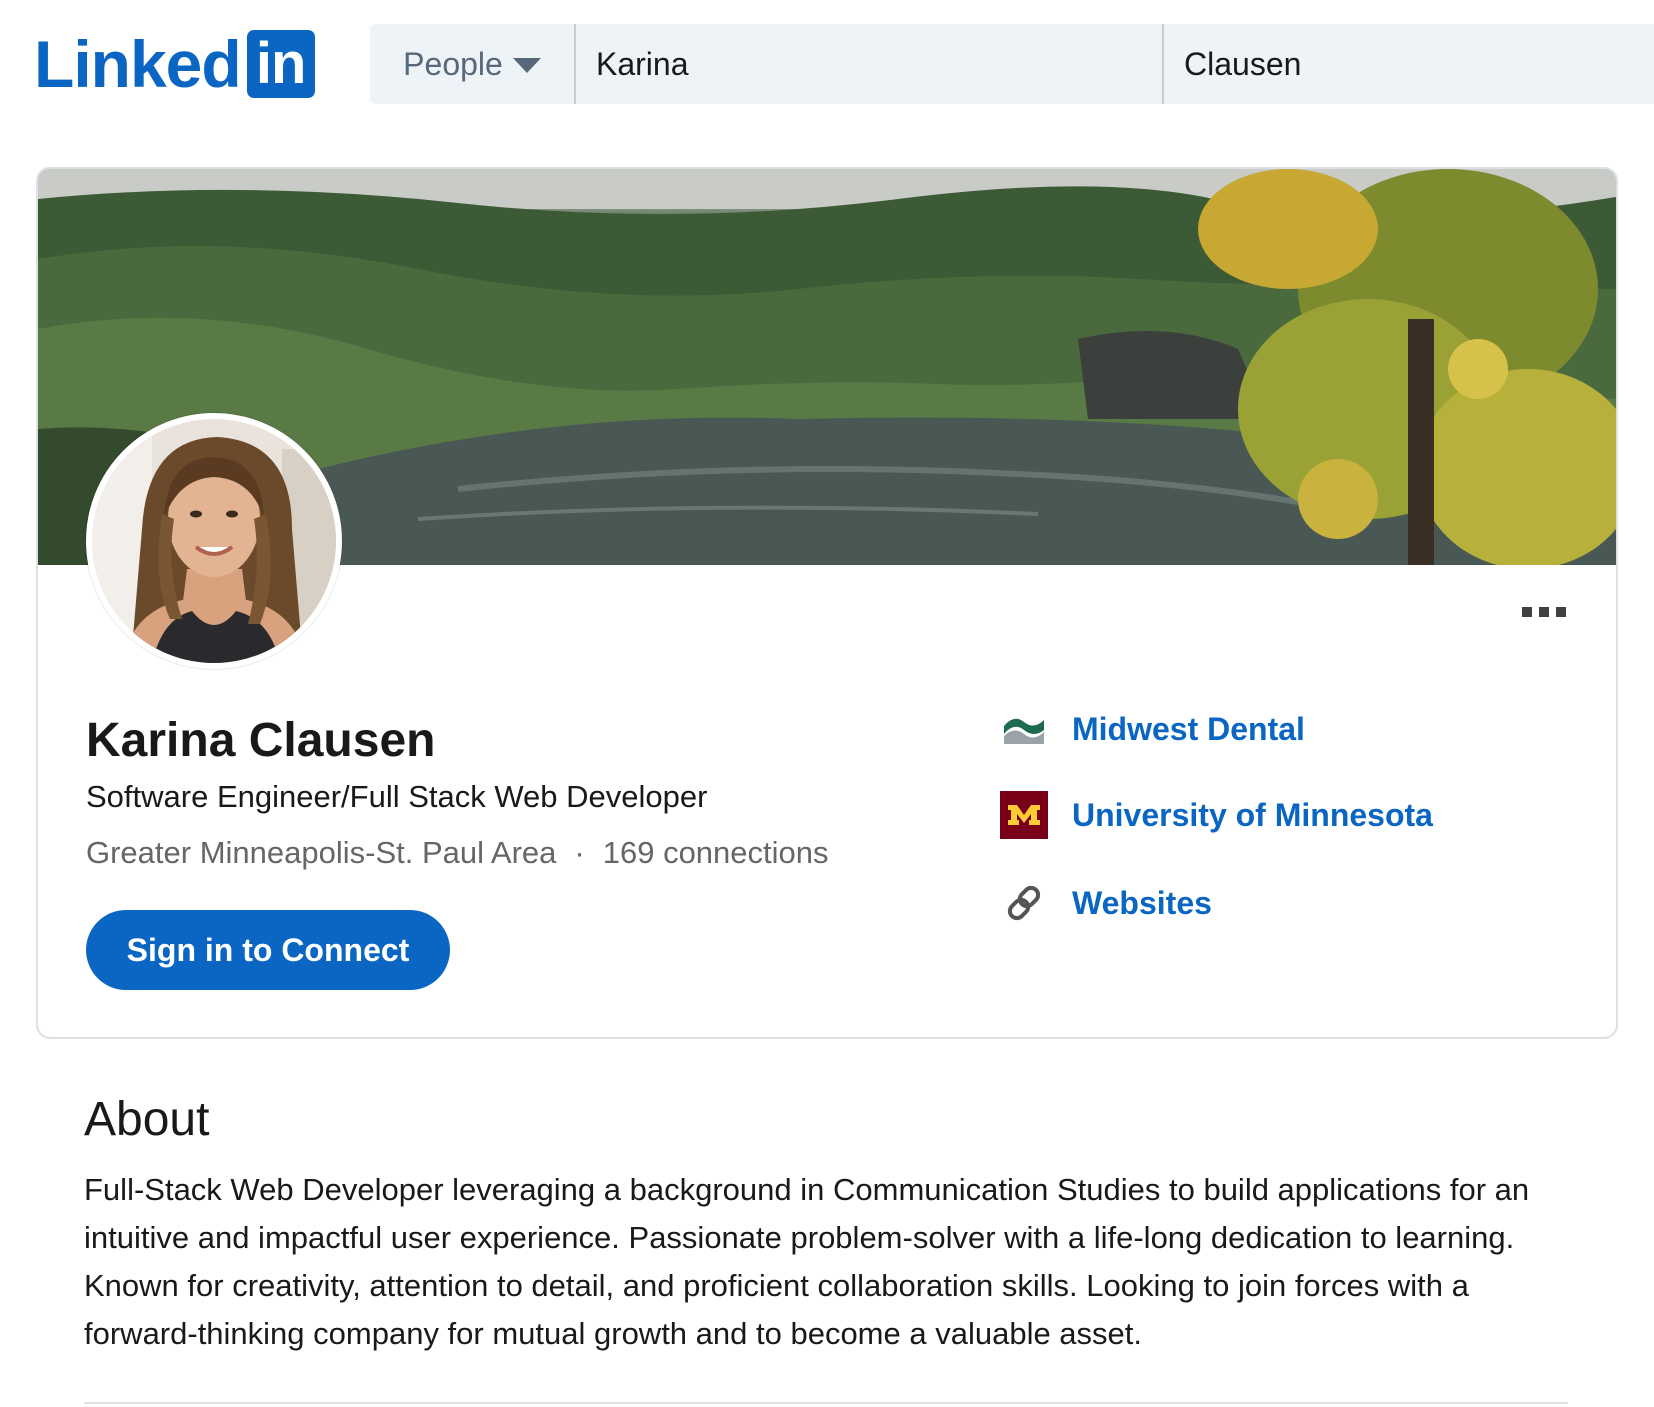 The height and width of the screenshot is (1407, 1654). Describe the element at coordinates (526, 65) in the screenshot. I see `caret-down-icon` at that location.